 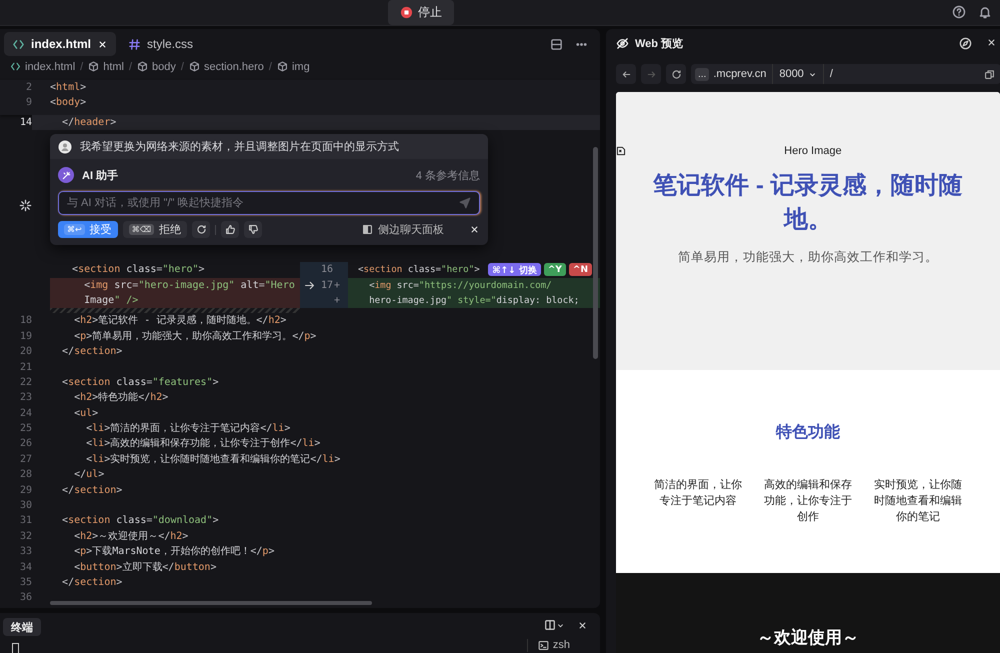 I want to click on arrow-left-icon, so click(x=626, y=74).